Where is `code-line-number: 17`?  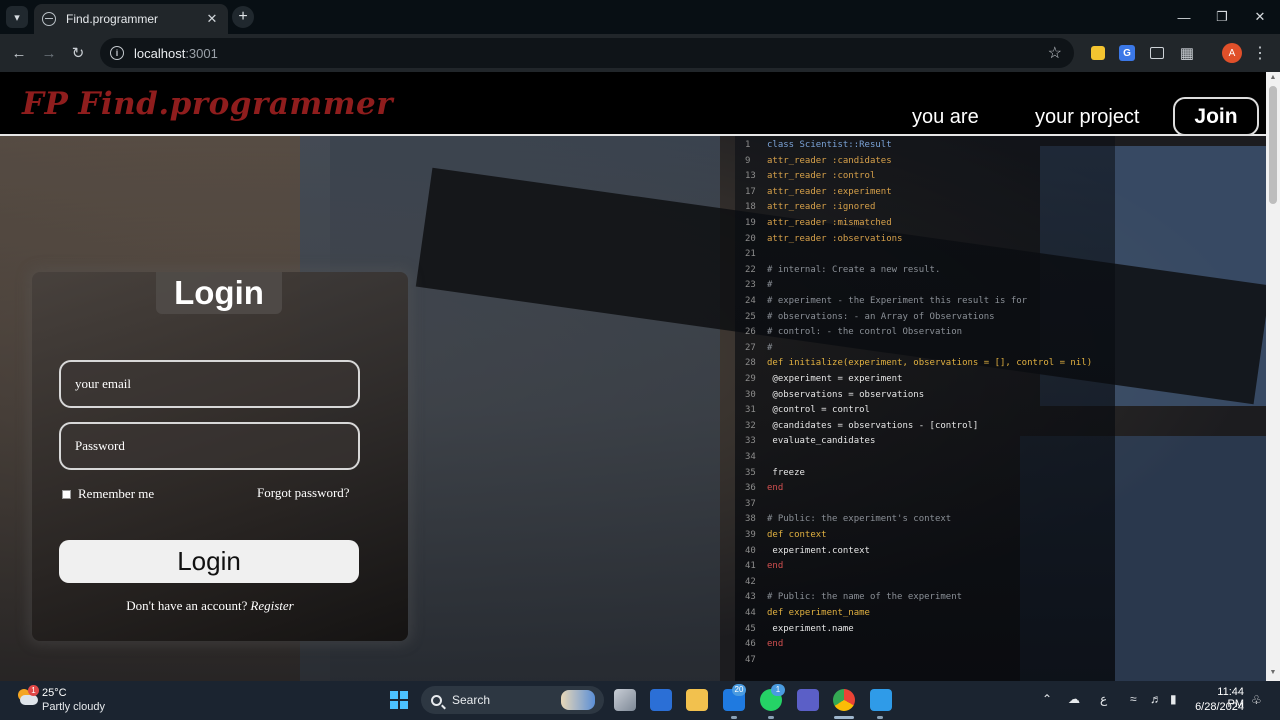 code-line-number: 17 is located at coordinates (750, 191).